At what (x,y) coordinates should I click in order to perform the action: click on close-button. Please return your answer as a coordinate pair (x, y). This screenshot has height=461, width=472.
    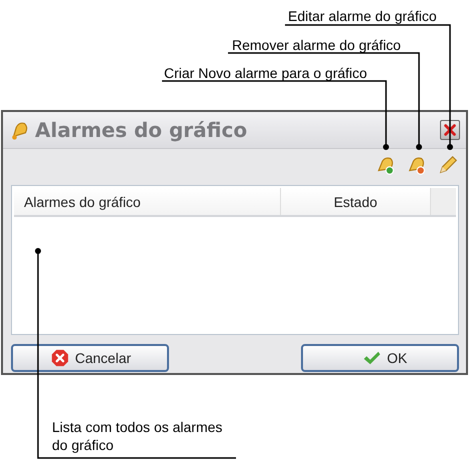
    Looking at the image, I should click on (450, 130).